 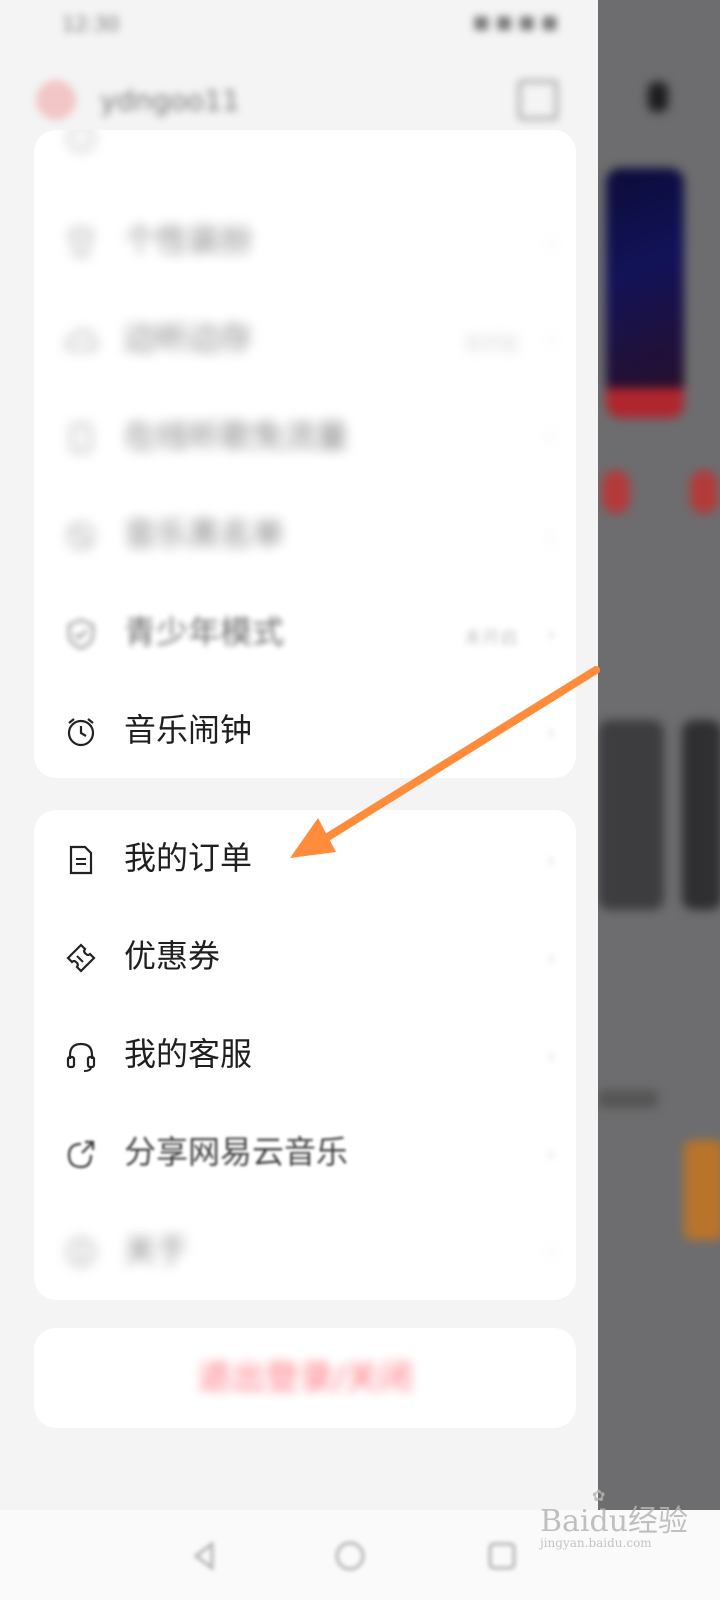 What do you see at coordinates (236, 1152) in the screenshot?
I see `menu-item-label: 分享网易云音乐` at bounding box center [236, 1152].